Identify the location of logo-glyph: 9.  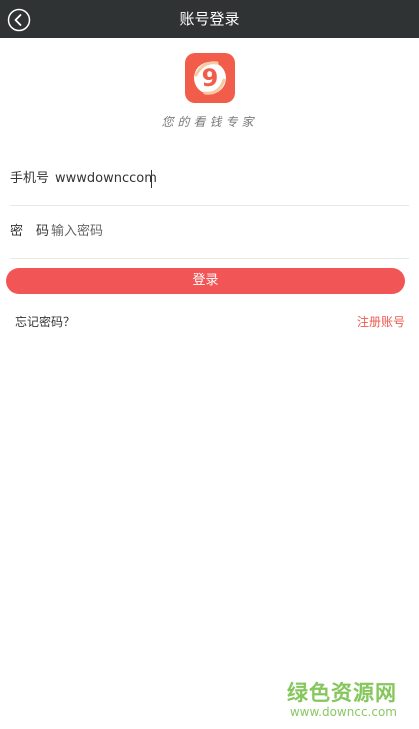
(210, 78).